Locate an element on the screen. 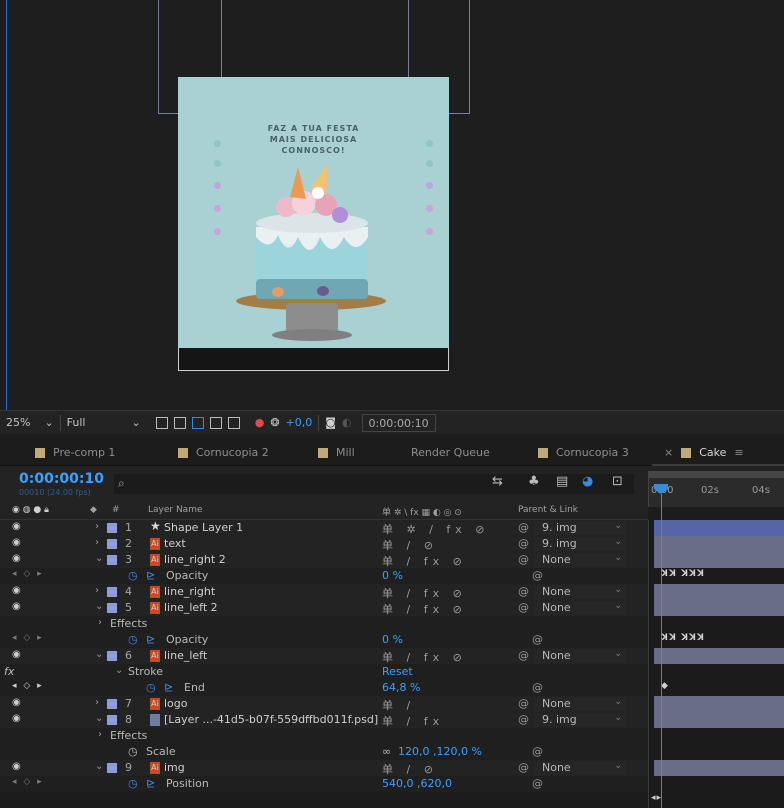  layer-name: line_left is located at coordinates (185, 655).